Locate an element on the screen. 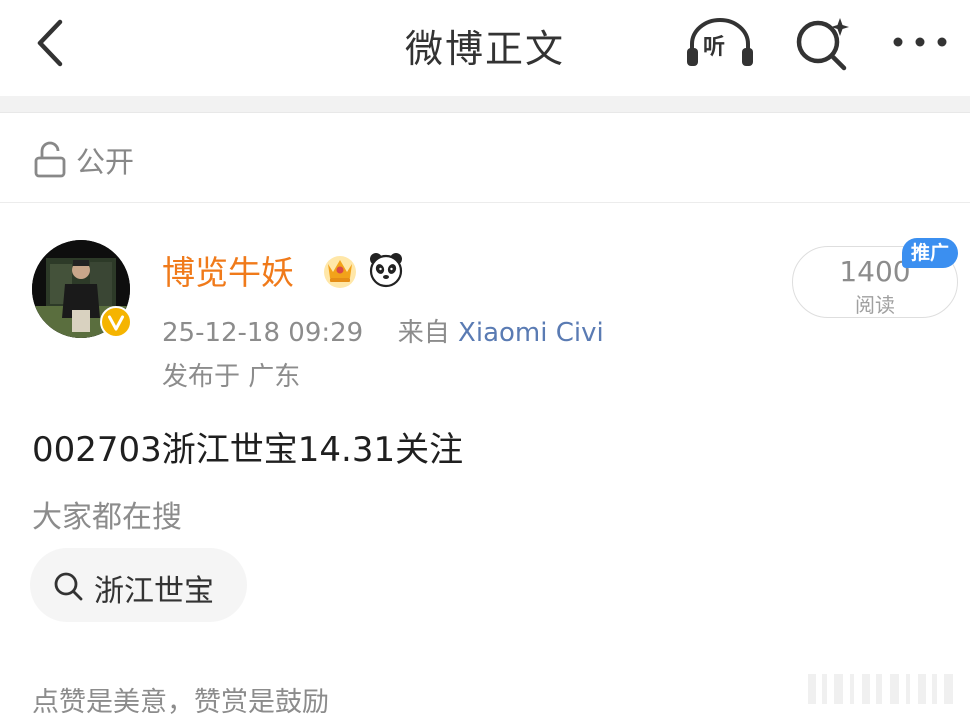 The image size is (970, 716). panda-icon is located at coordinates (386, 270).